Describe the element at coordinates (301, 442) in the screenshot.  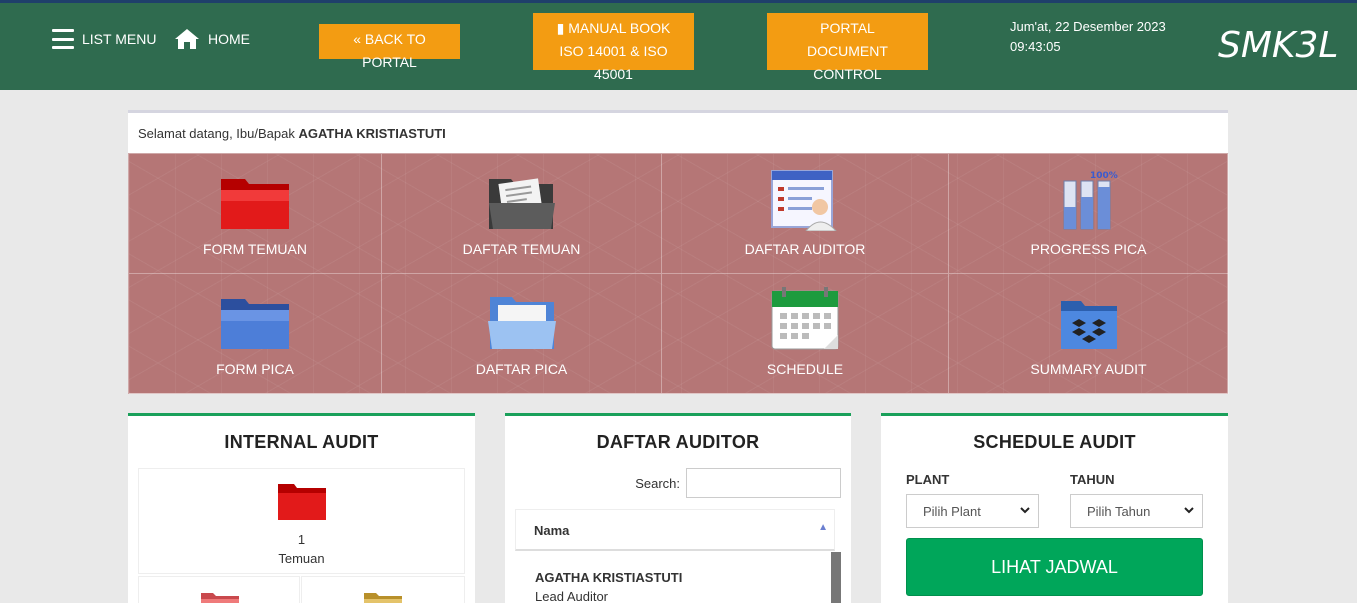
I see `internal-audit-title: INTERNAL AUDIT` at that location.